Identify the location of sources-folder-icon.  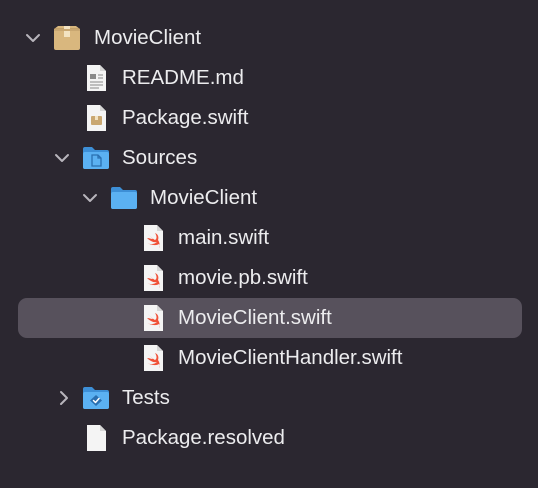
(96, 158).